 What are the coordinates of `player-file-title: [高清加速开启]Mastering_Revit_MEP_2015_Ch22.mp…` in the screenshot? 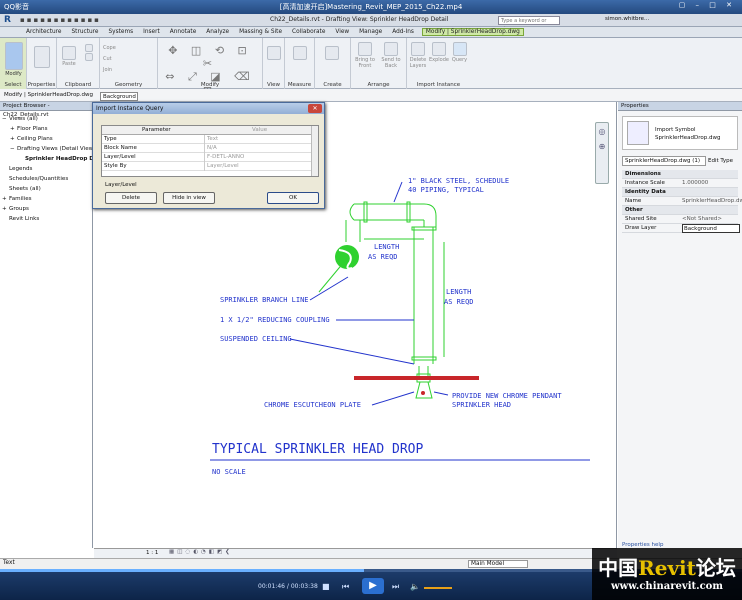 It's located at (371, 7).